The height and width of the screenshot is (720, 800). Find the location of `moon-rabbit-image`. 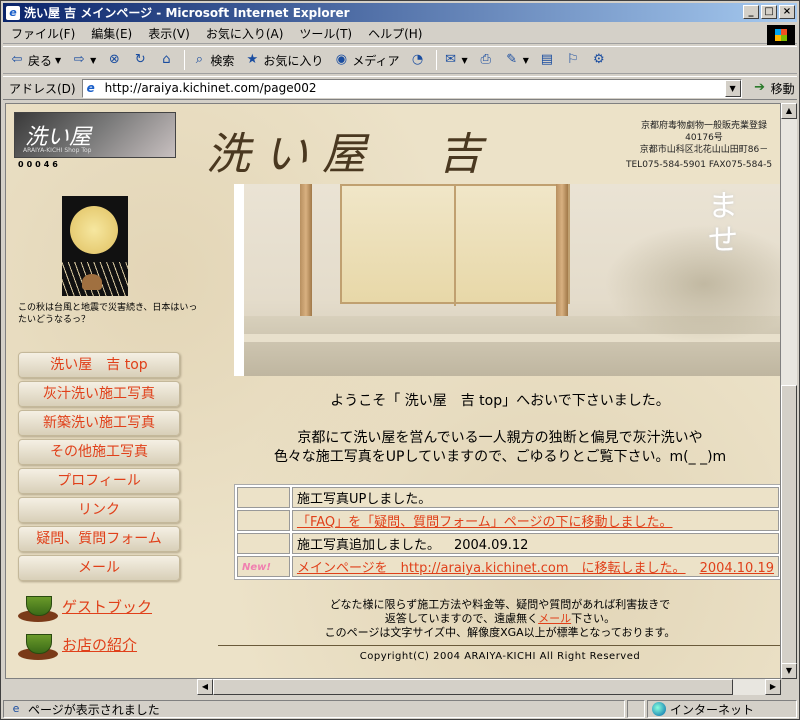

moon-rabbit-image is located at coordinates (95, 246).